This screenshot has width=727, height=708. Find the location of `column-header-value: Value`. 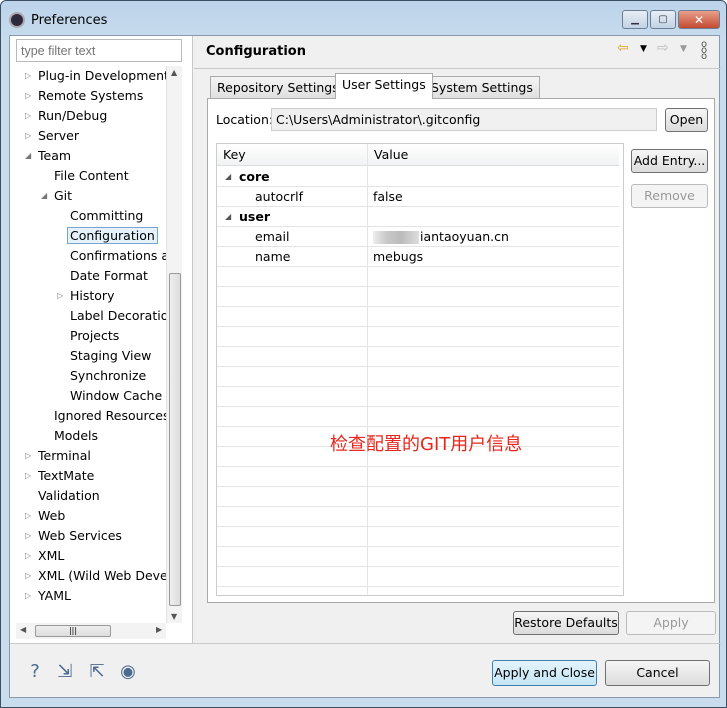

column-header-value: Value is located at coordinates (493, 155).